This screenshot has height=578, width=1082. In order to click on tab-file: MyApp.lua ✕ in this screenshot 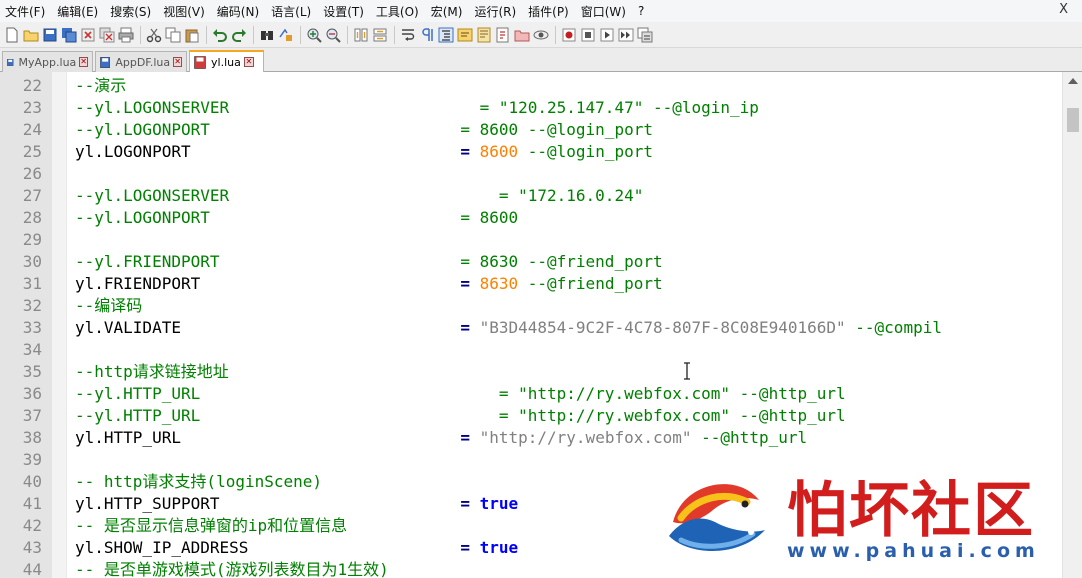, I will do `click(47, 61)`.